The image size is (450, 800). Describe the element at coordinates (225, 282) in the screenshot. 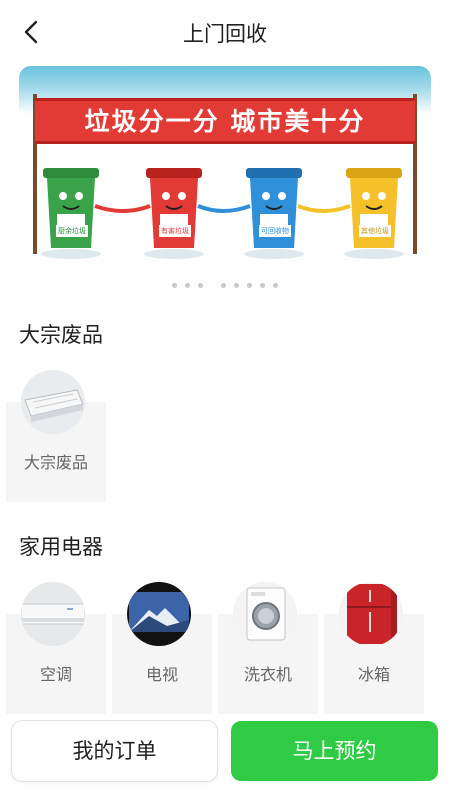

I see `carousel-indicator` at that location.